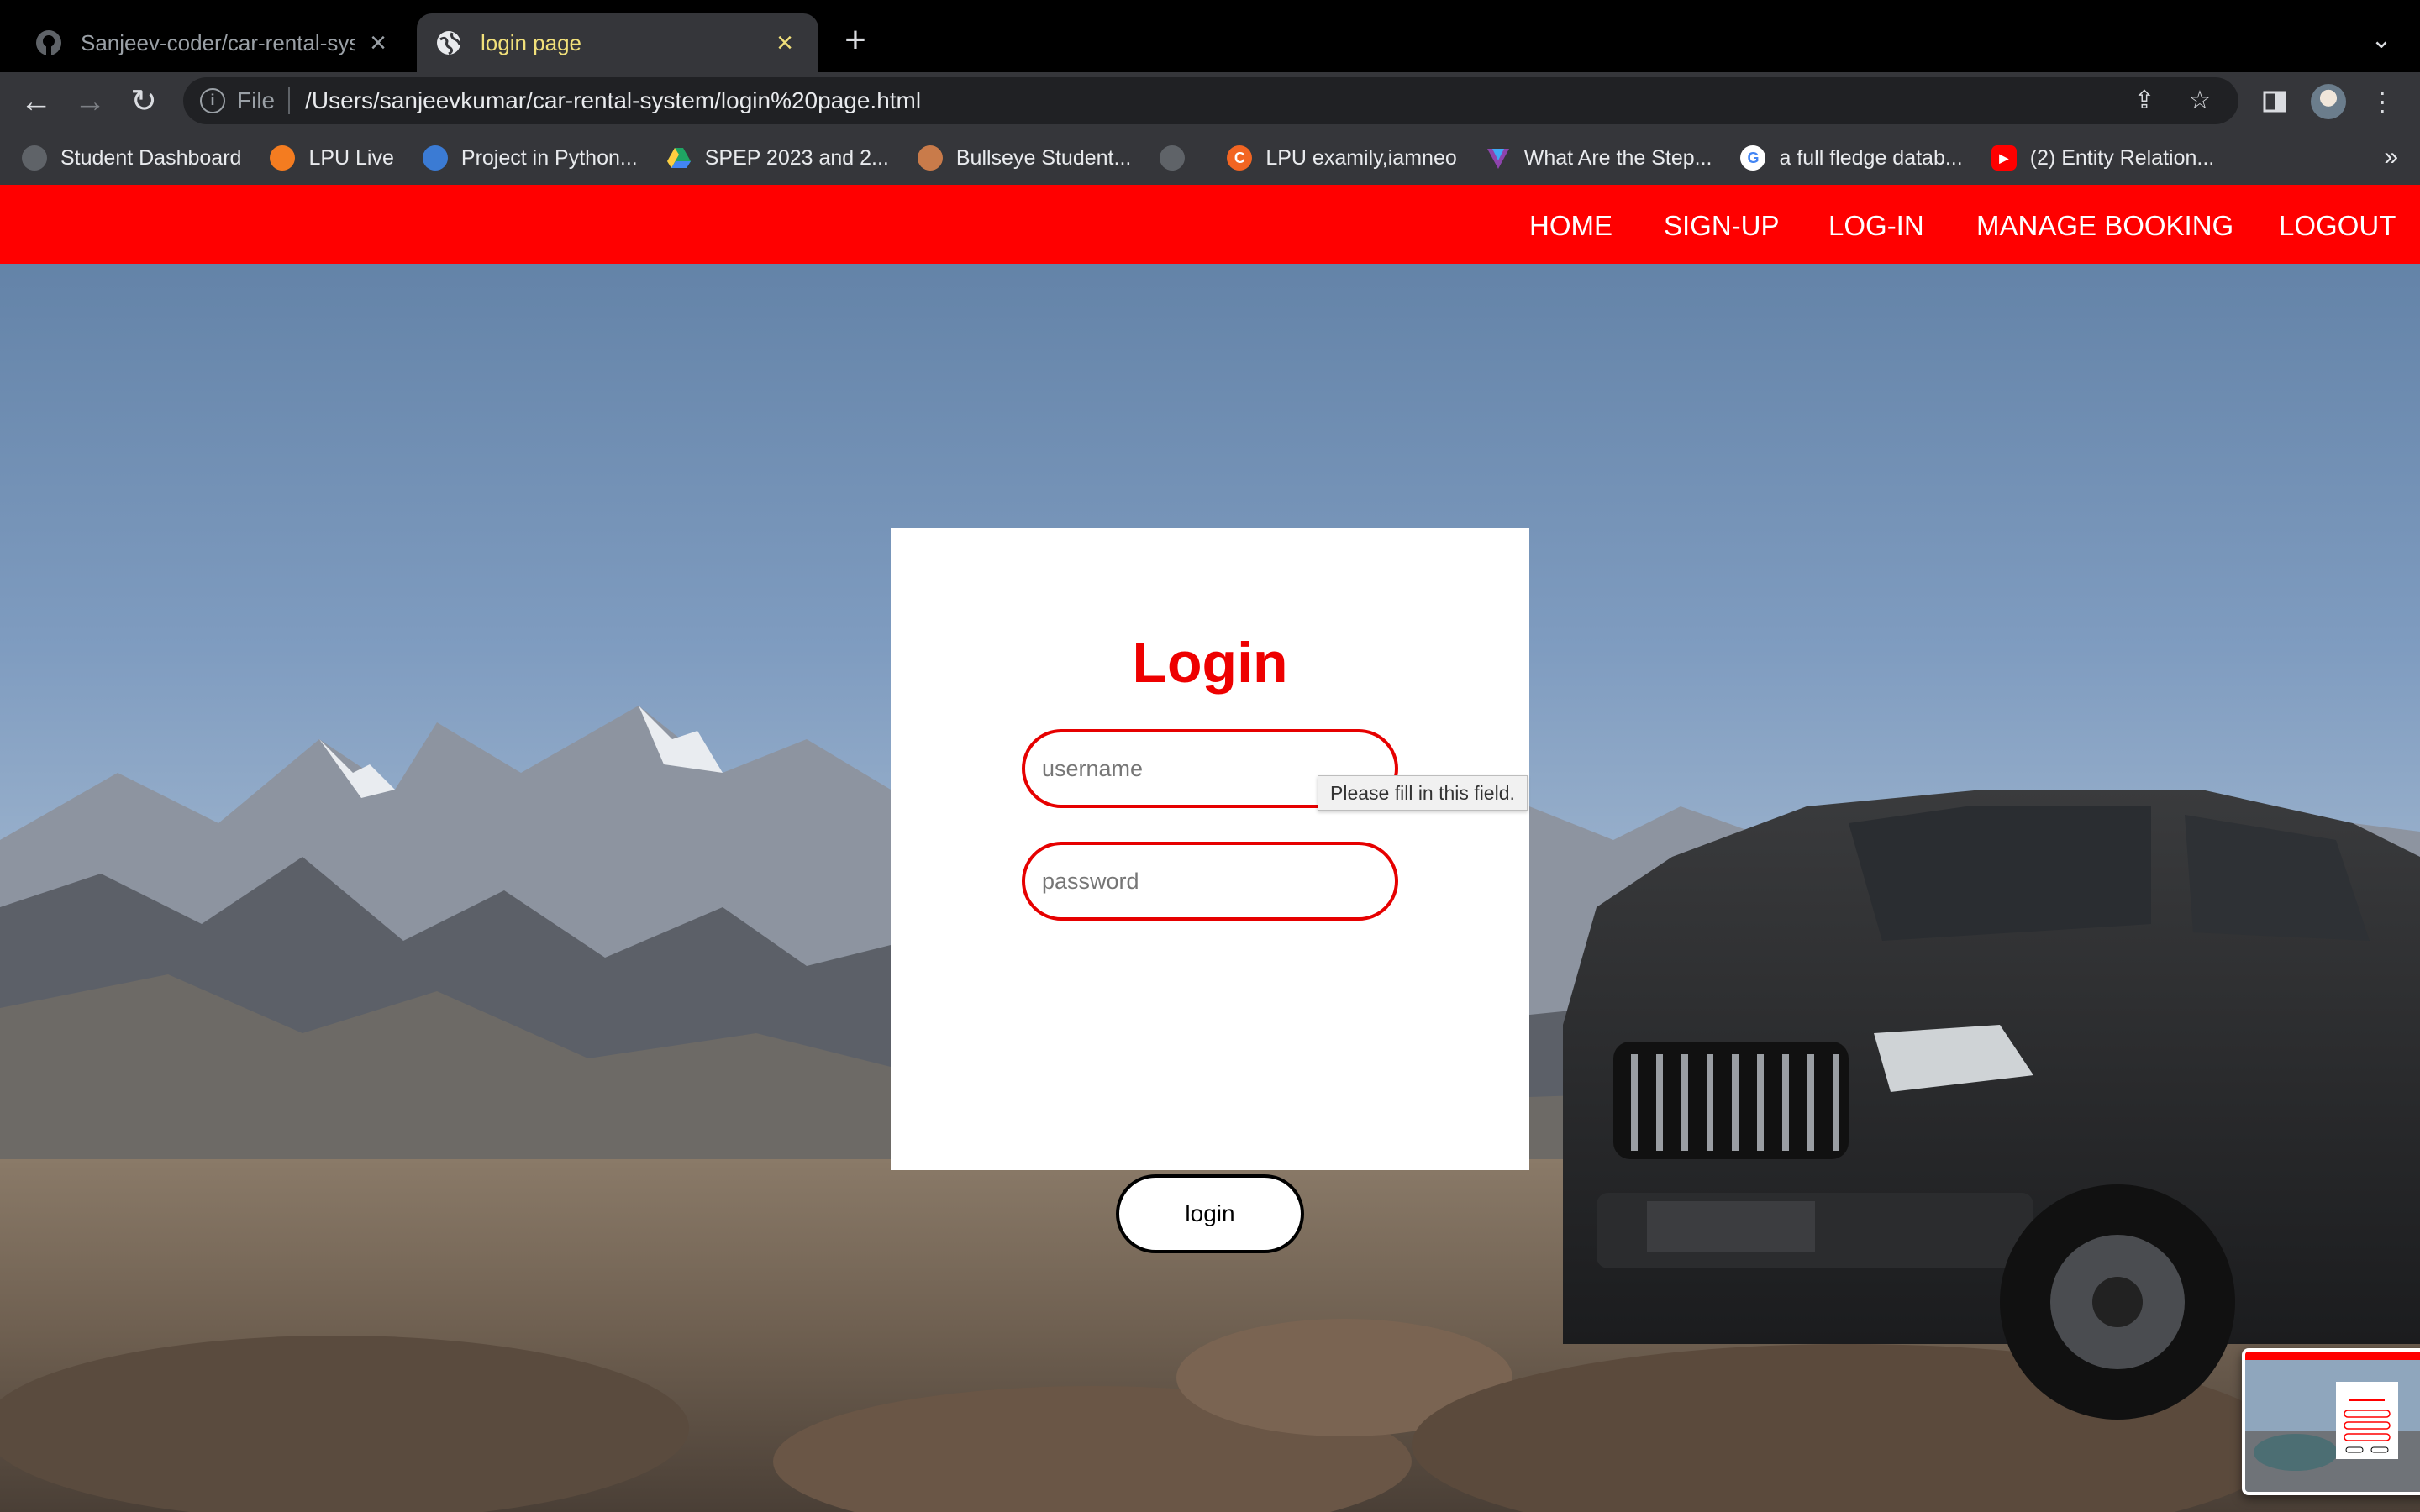  I want to click on reload-icon: ↻, so click(143, 101).